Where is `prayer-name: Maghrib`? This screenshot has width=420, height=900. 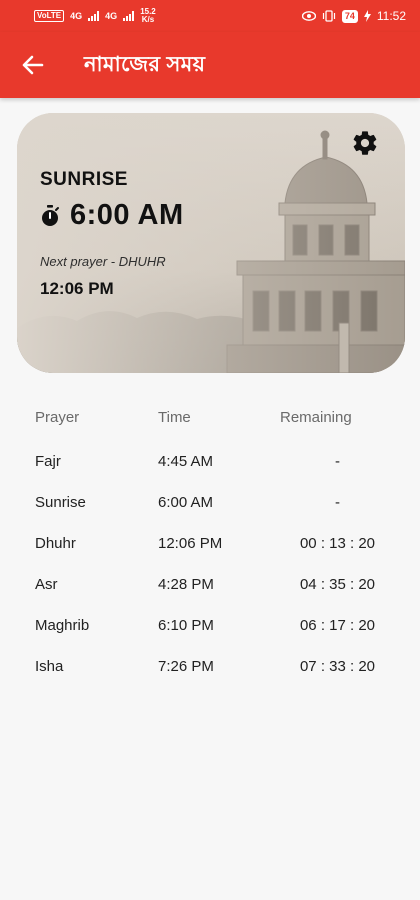 prayer-name: Maghrib is located at coordinates (62, 625).